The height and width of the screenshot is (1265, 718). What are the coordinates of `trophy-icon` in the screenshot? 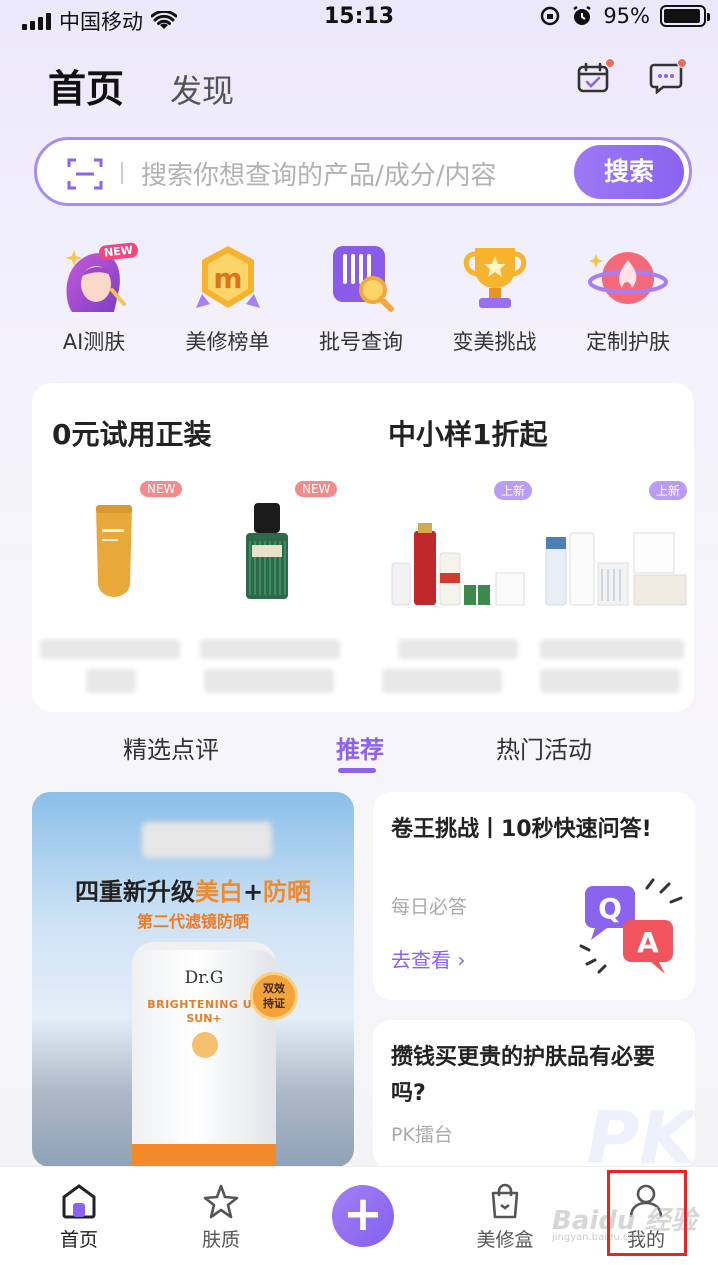 It's located at (495, 278).